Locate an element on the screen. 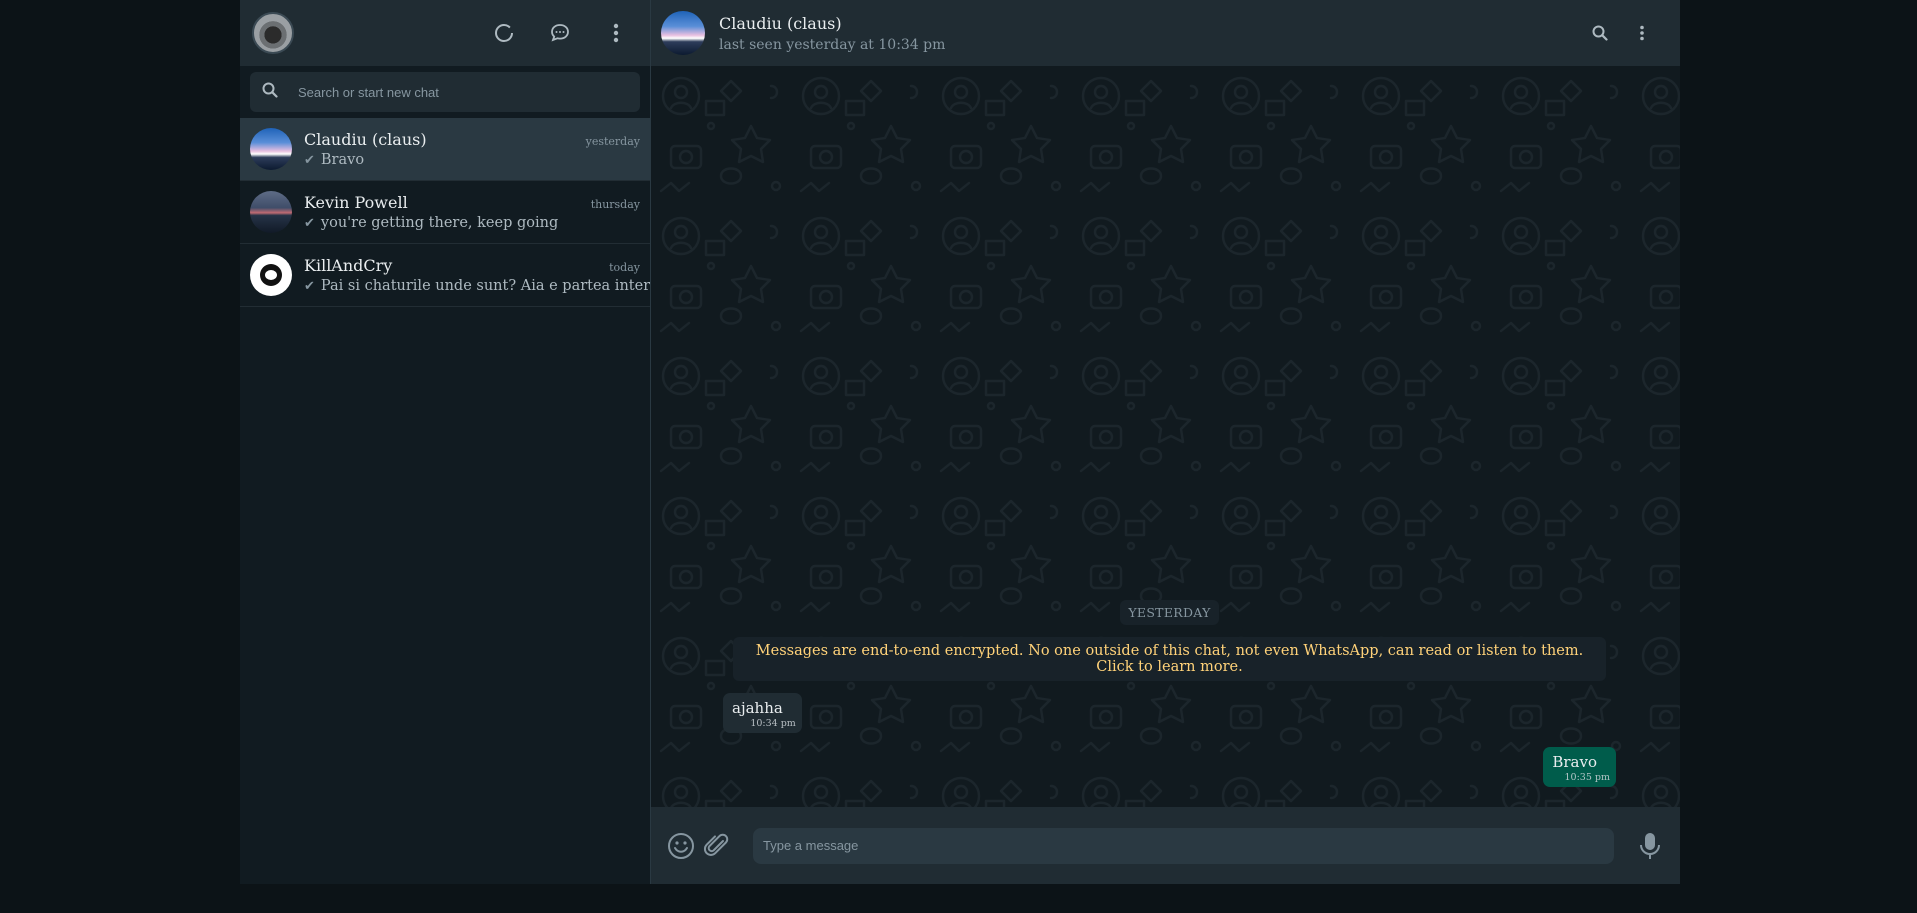  chat-preview: you're getting there, keep going is located at coordinates (439, 223).